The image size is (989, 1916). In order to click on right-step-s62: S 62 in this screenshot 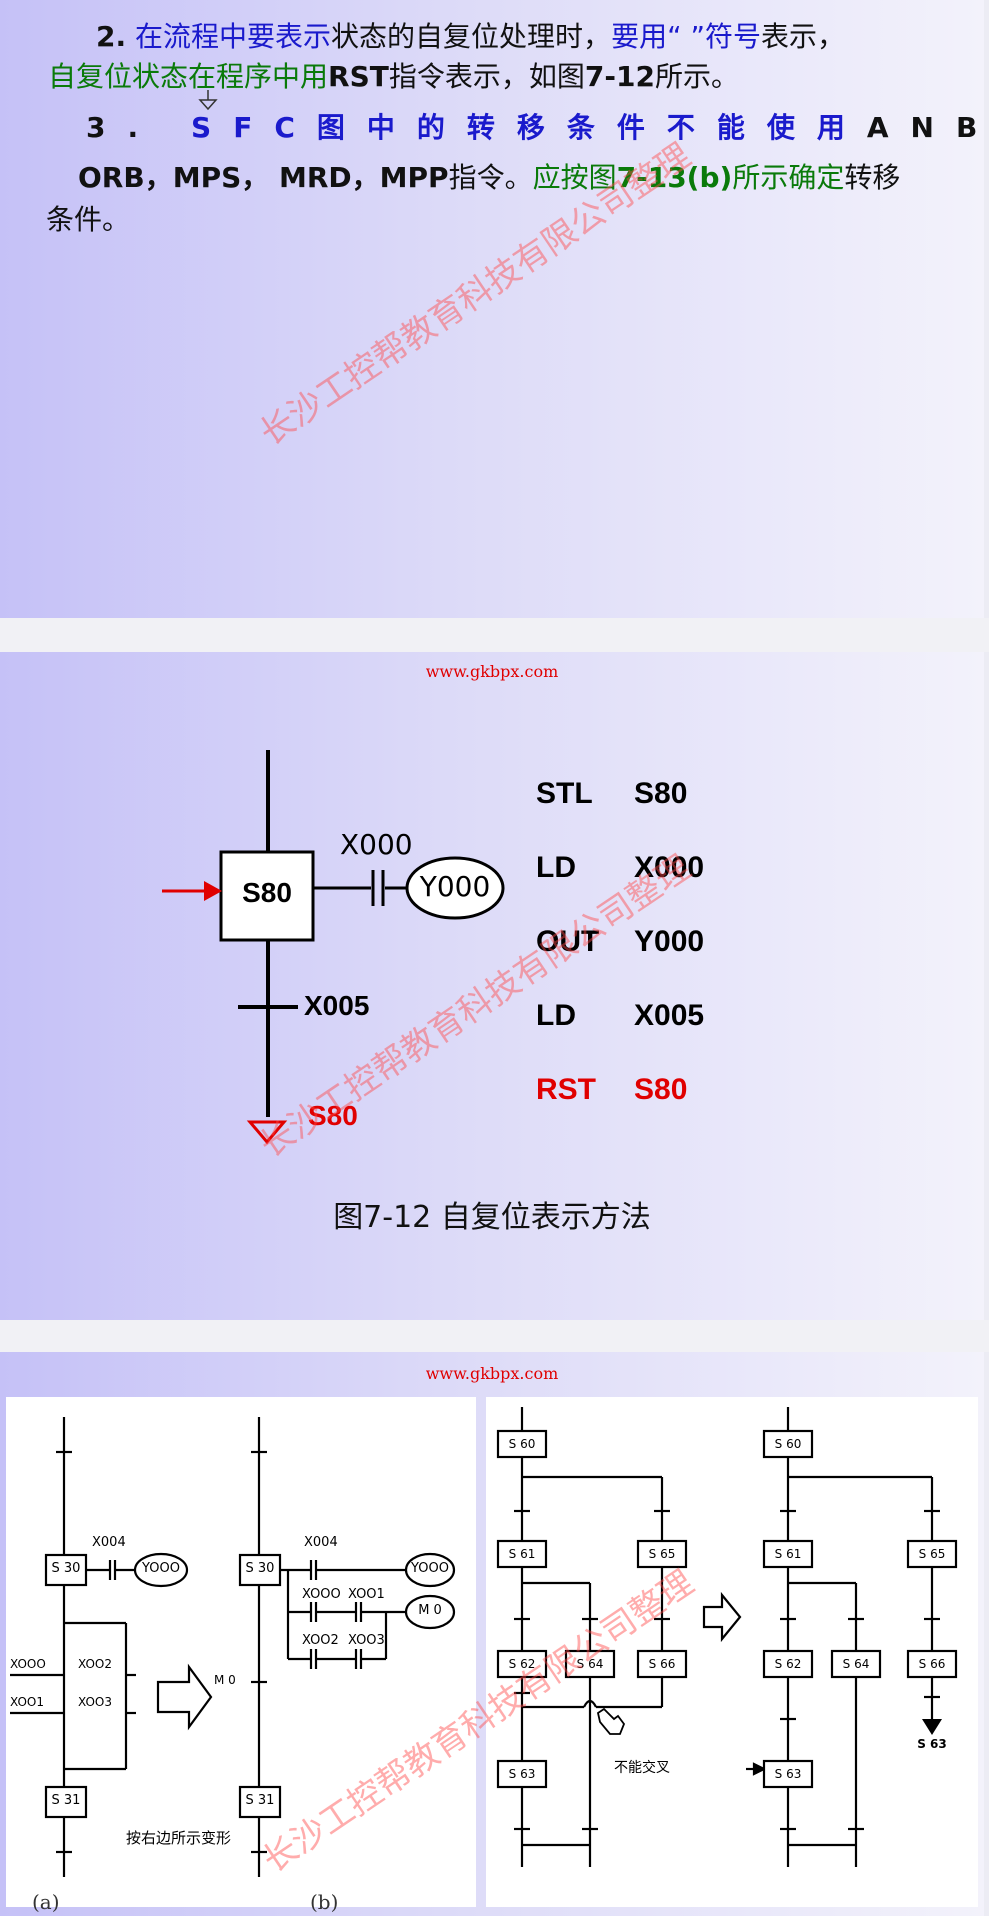, I will do `click(788, 1664)`.